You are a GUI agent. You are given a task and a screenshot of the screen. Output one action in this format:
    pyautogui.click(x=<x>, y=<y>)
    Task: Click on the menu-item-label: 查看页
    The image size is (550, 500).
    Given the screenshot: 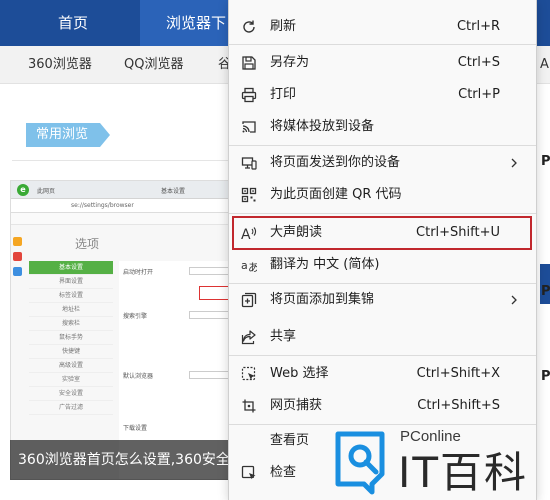 What is the action you would take?
    pyautogui.click(x=290, y=440)
    